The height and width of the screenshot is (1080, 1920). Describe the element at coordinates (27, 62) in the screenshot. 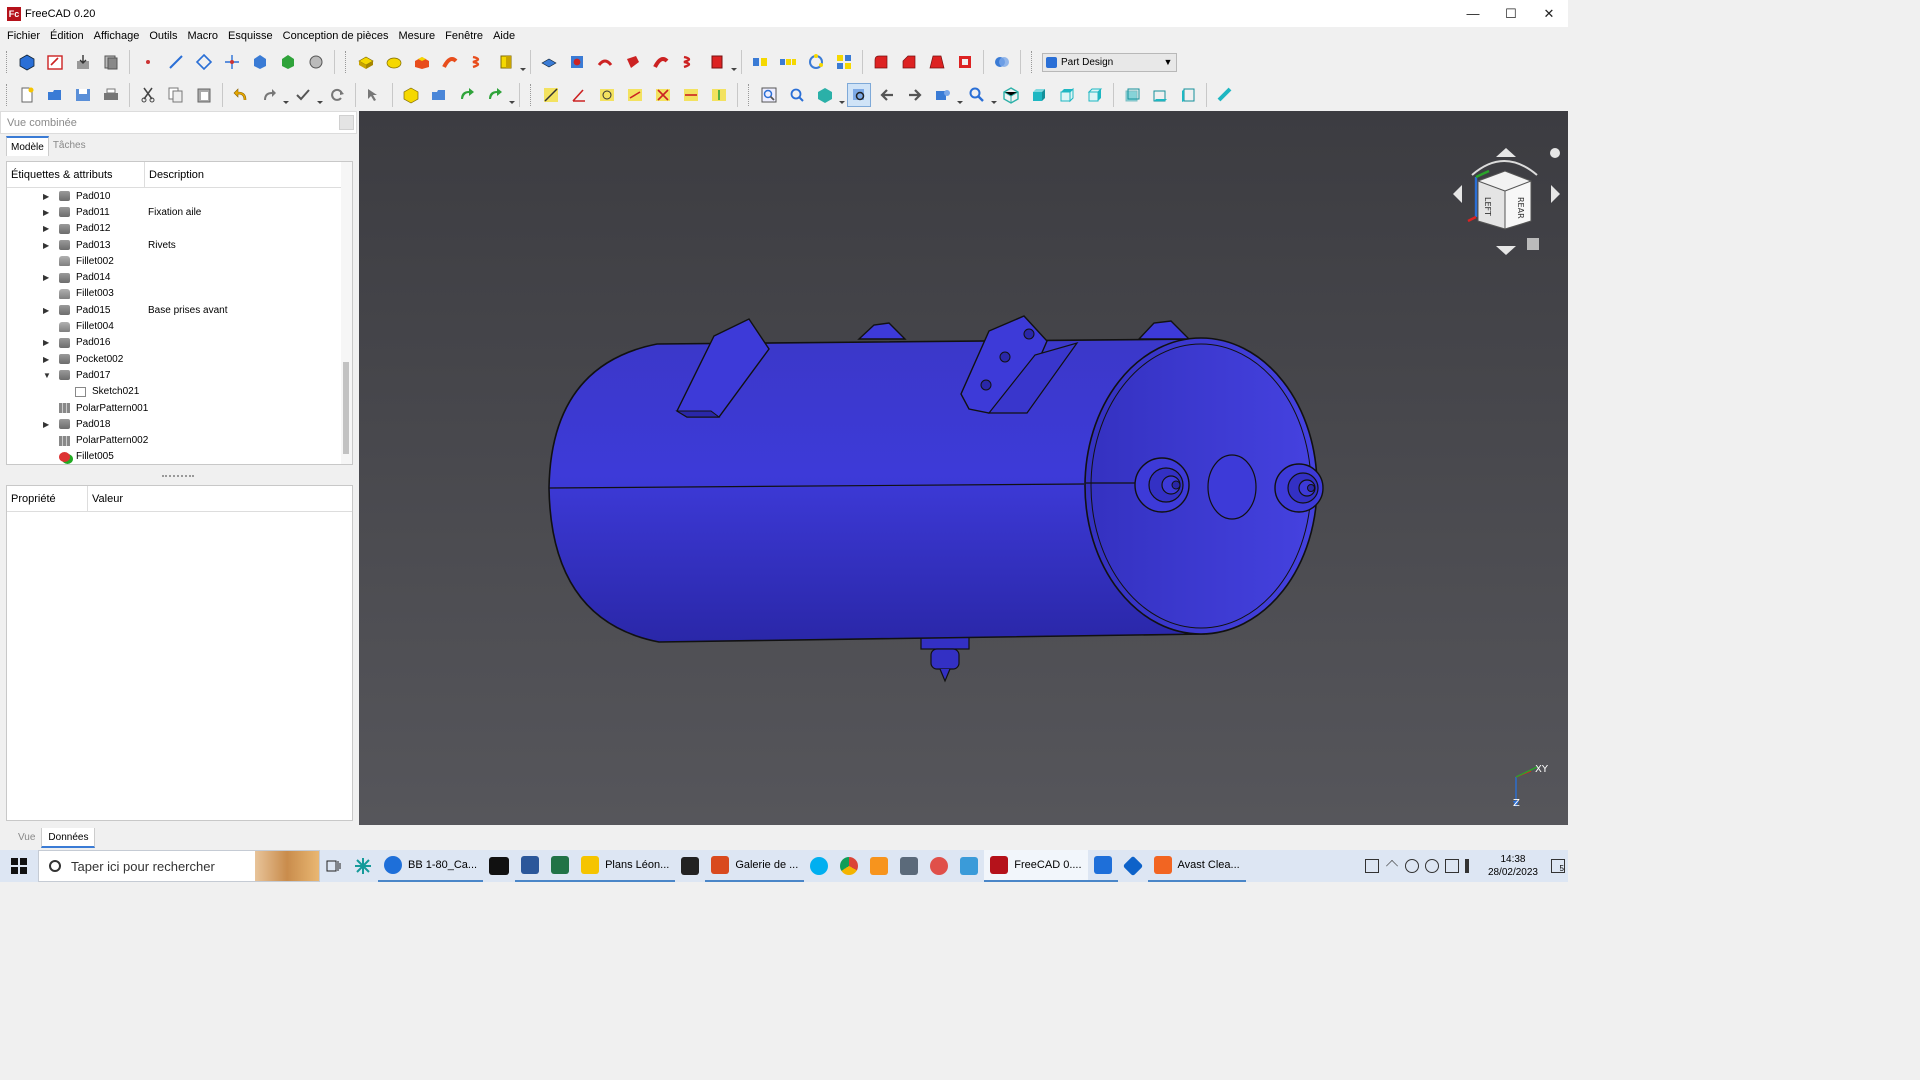

I see `create-body-icon` at that location.